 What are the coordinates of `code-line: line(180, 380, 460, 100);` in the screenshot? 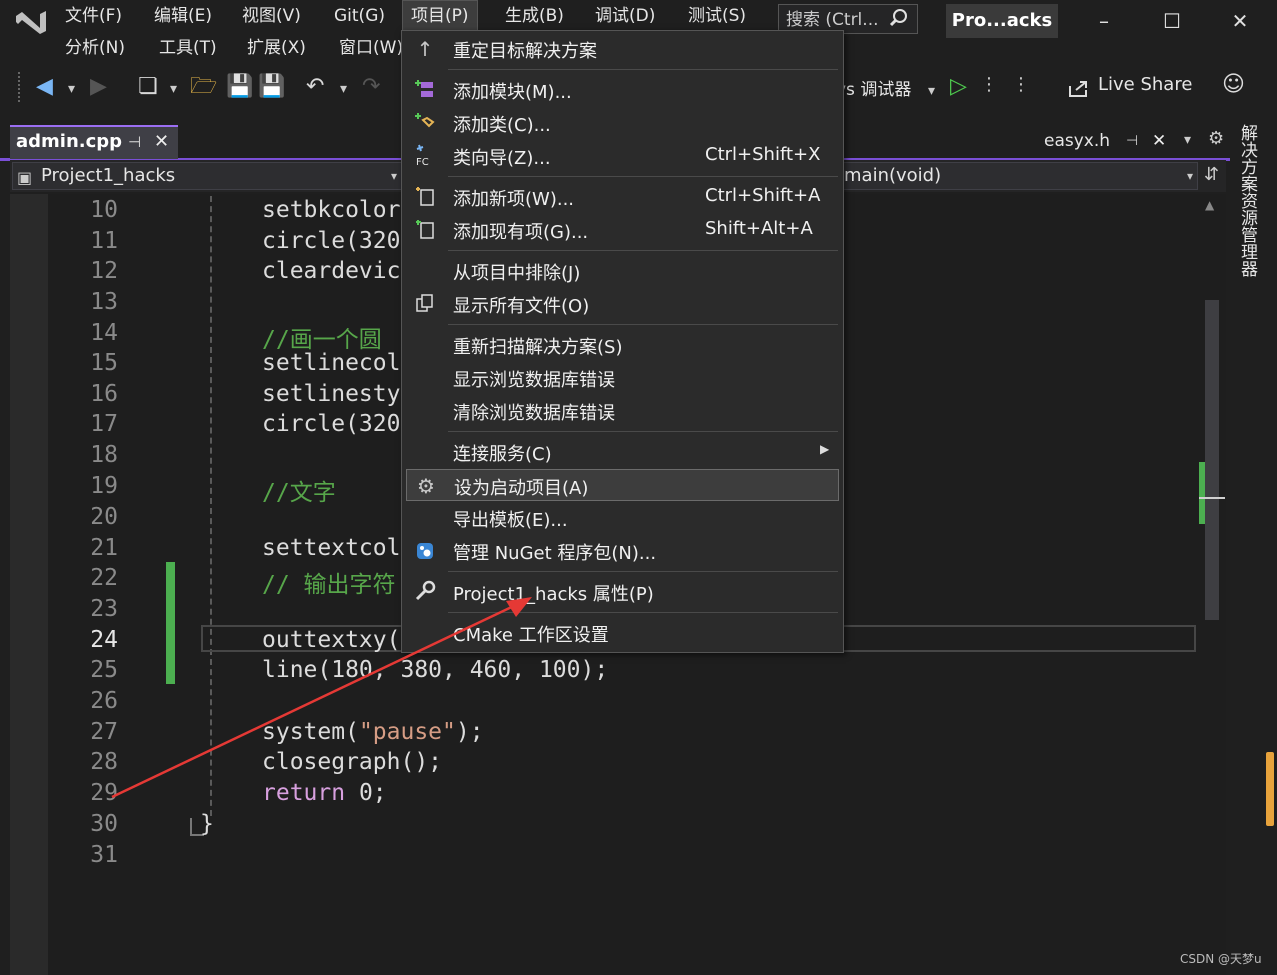 It's located at (435, 670).